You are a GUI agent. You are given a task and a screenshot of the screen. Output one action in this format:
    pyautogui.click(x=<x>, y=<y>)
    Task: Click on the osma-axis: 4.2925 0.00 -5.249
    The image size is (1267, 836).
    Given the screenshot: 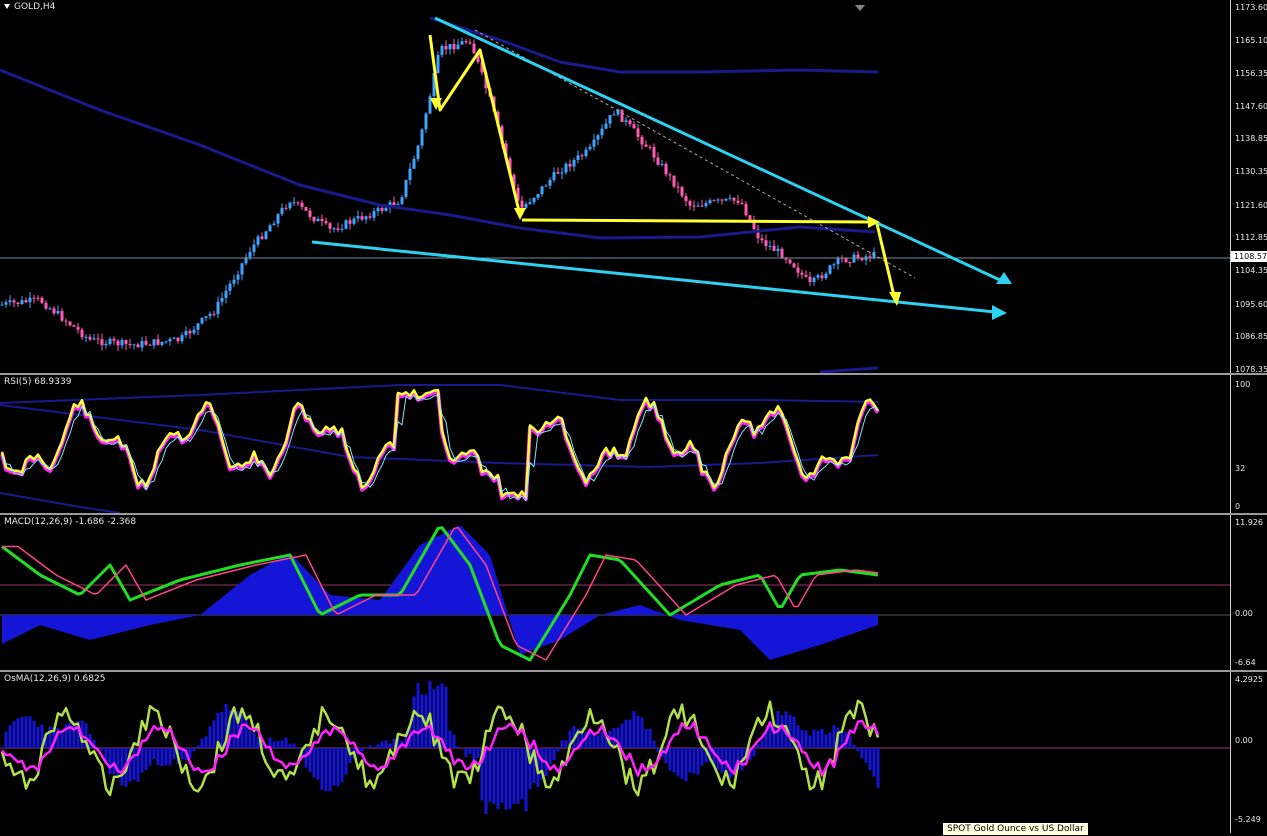 What is the action you would take?
    pyautogui.click(x=1248, y=752)
    